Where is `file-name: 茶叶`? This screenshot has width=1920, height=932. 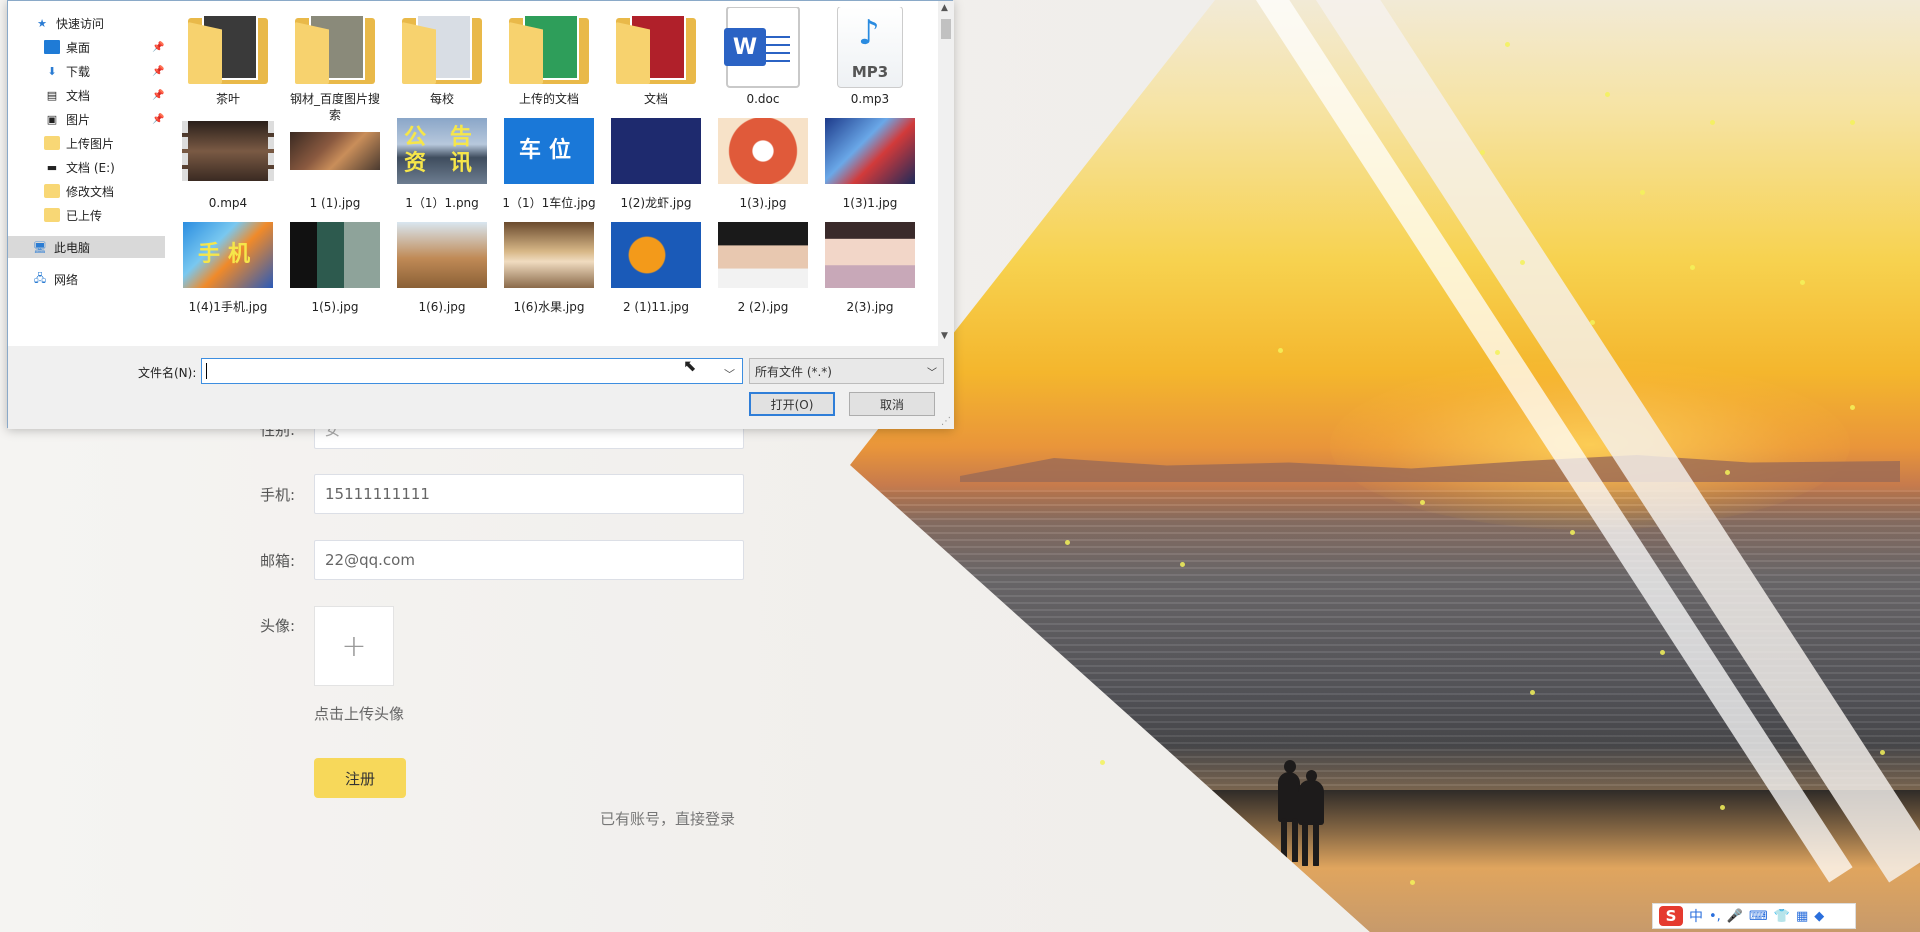
file-name: 茶叶 is located at coordinates (227, 99).